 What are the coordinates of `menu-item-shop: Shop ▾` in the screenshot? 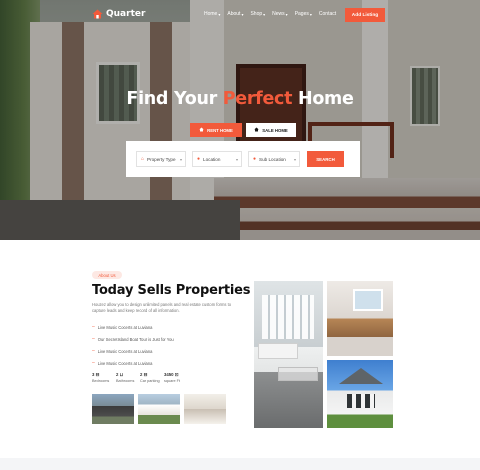 It's located at (257, 14).